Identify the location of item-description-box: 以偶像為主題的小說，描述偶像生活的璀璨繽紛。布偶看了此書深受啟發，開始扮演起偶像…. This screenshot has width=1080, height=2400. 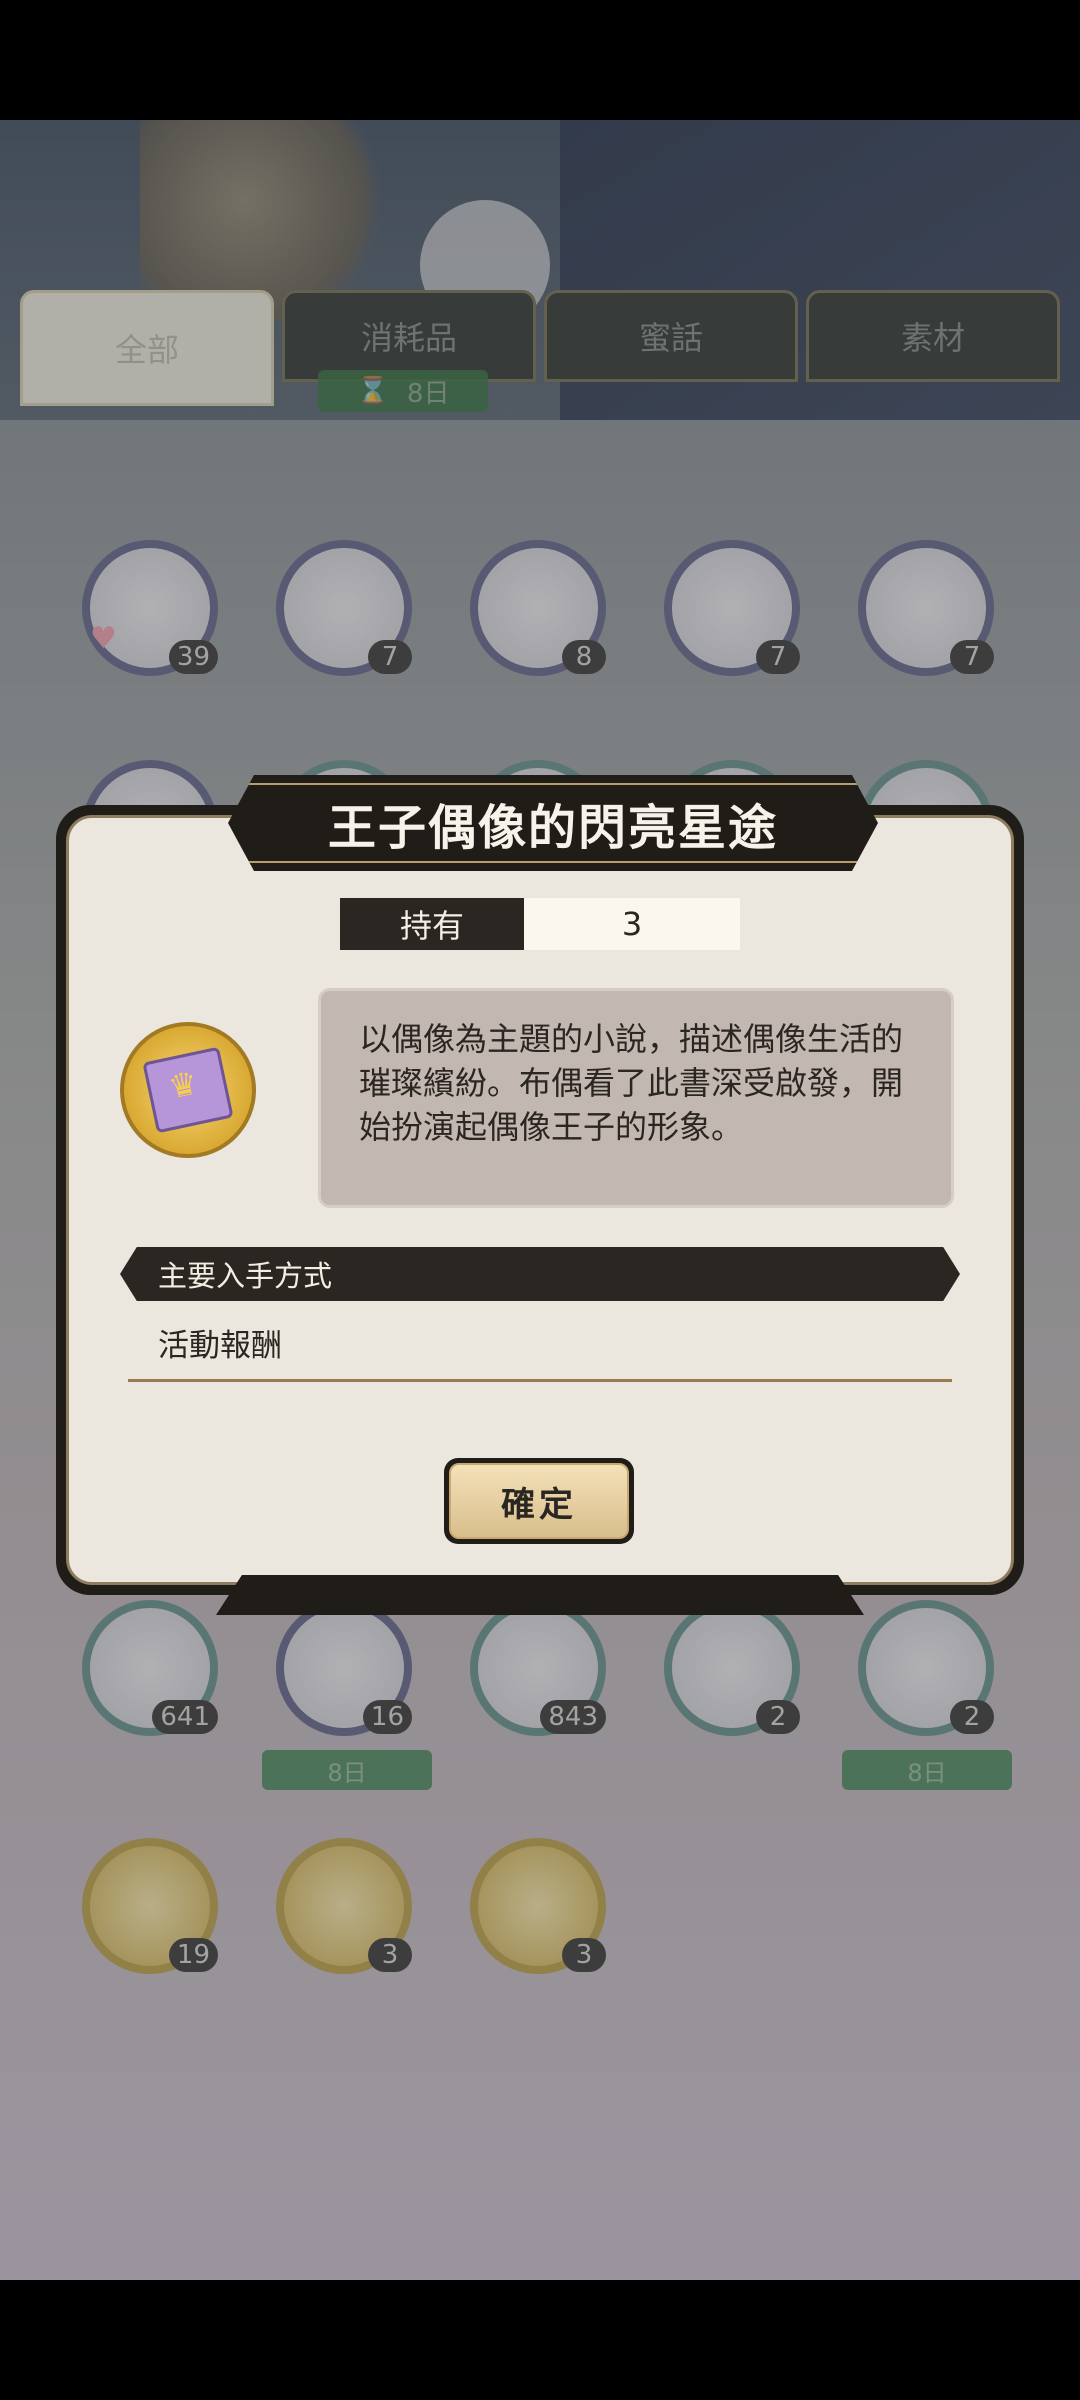
(636, 1098).